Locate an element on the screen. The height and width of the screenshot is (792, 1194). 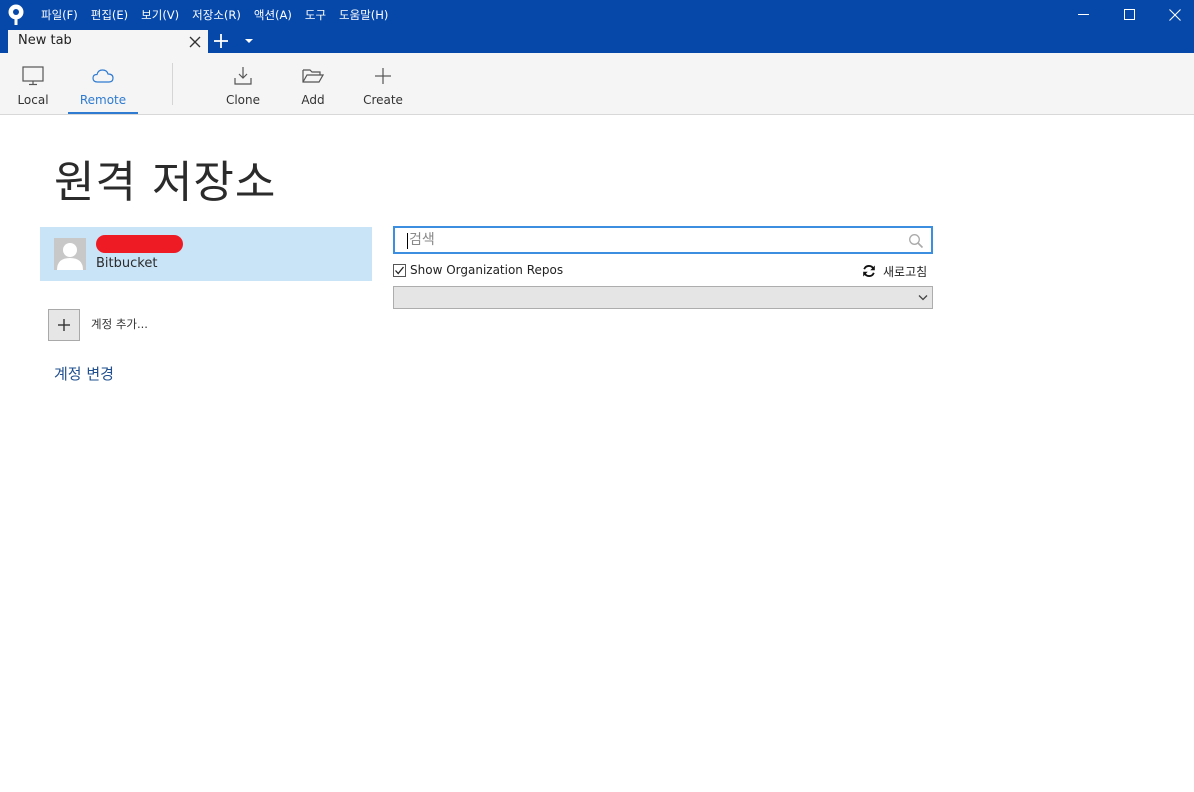
active-tab-indicator is located at coordinates (103, 113).